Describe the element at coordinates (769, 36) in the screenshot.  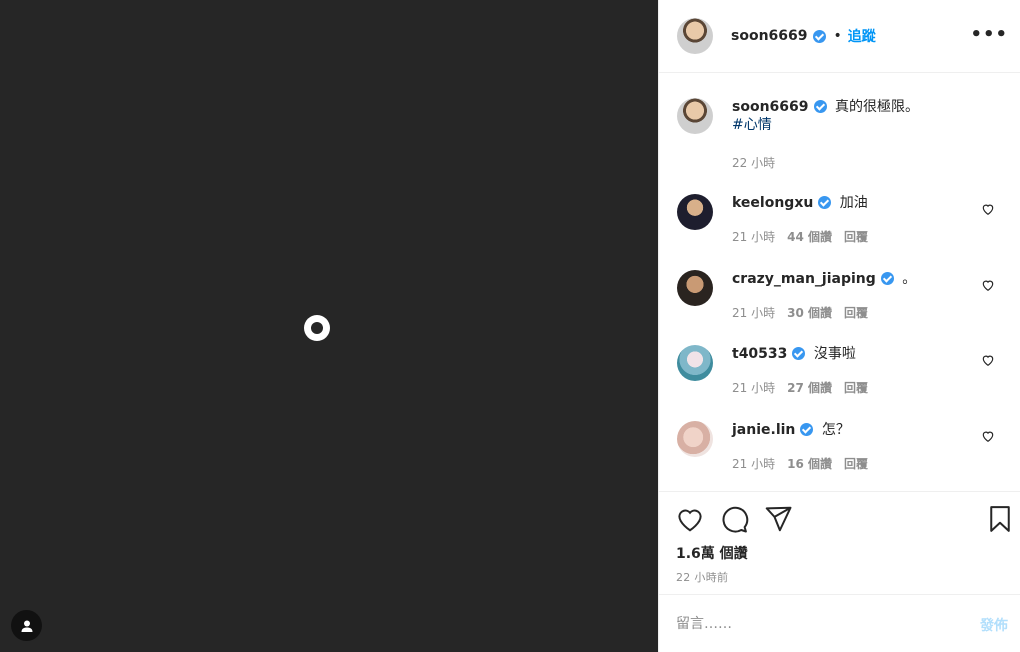
I see `author-username: soon6669` at that location.